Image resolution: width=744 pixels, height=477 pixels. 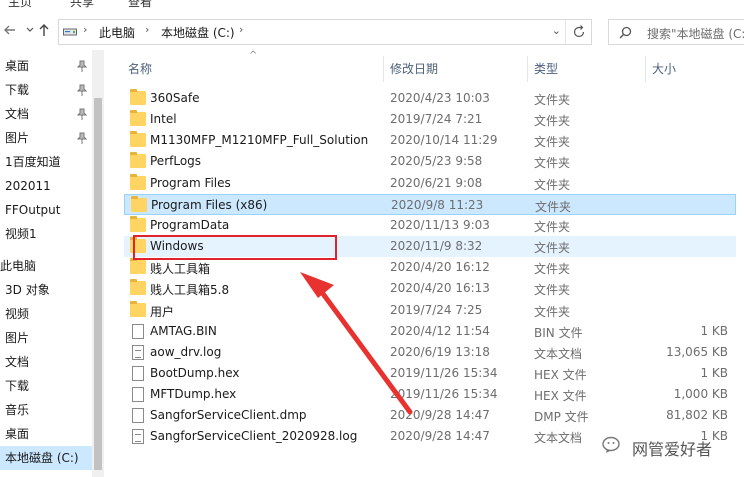 What do you see at coordinates (46, 138) in the screenshot?
I see `sidebar-item-pictures: 图片` at bounding box center [46, 138].